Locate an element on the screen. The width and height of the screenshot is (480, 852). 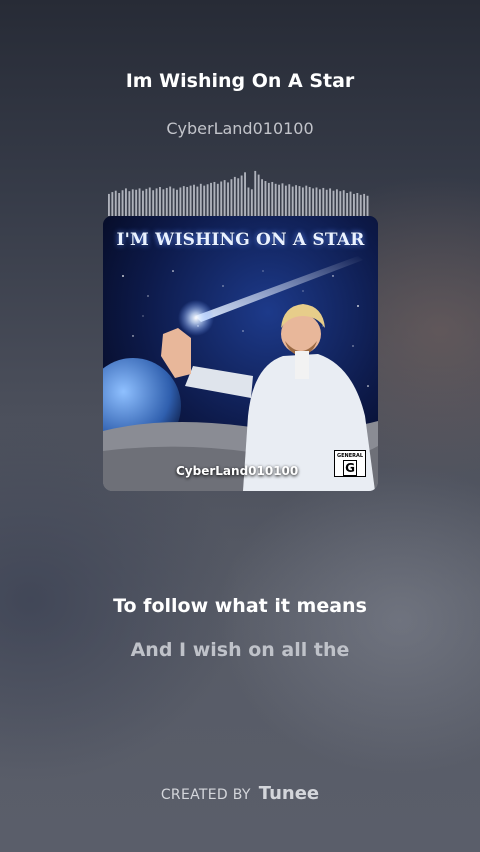
rating-label: GENERAL is located at coordinates (350, 456).